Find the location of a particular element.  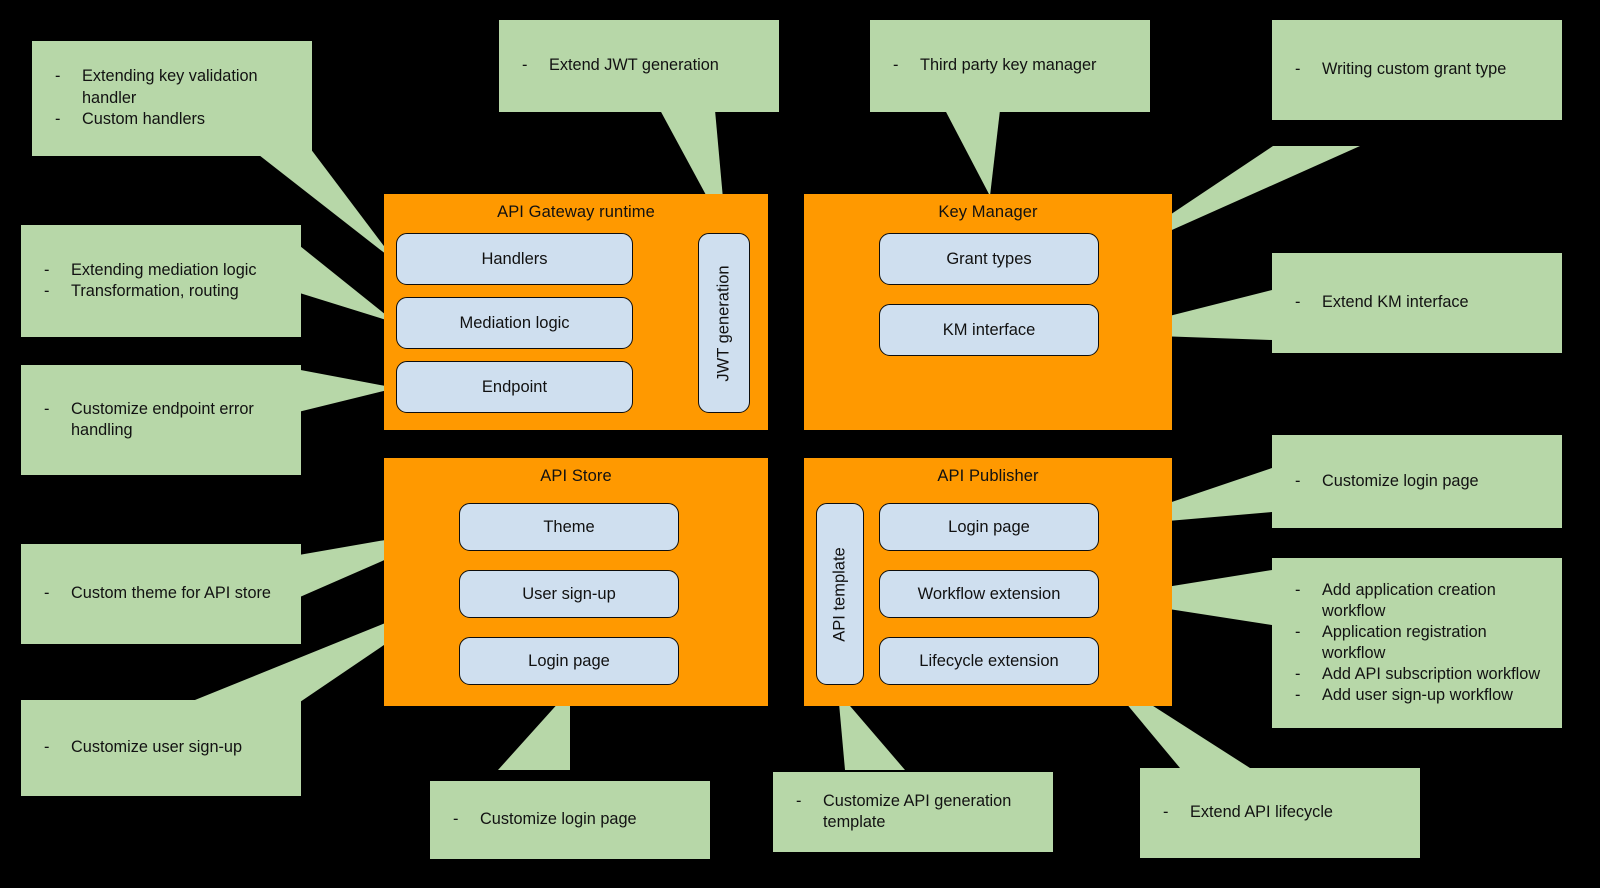

callout-third-party-key-manager: Third party key manager is located at coordinates (1010, 66).